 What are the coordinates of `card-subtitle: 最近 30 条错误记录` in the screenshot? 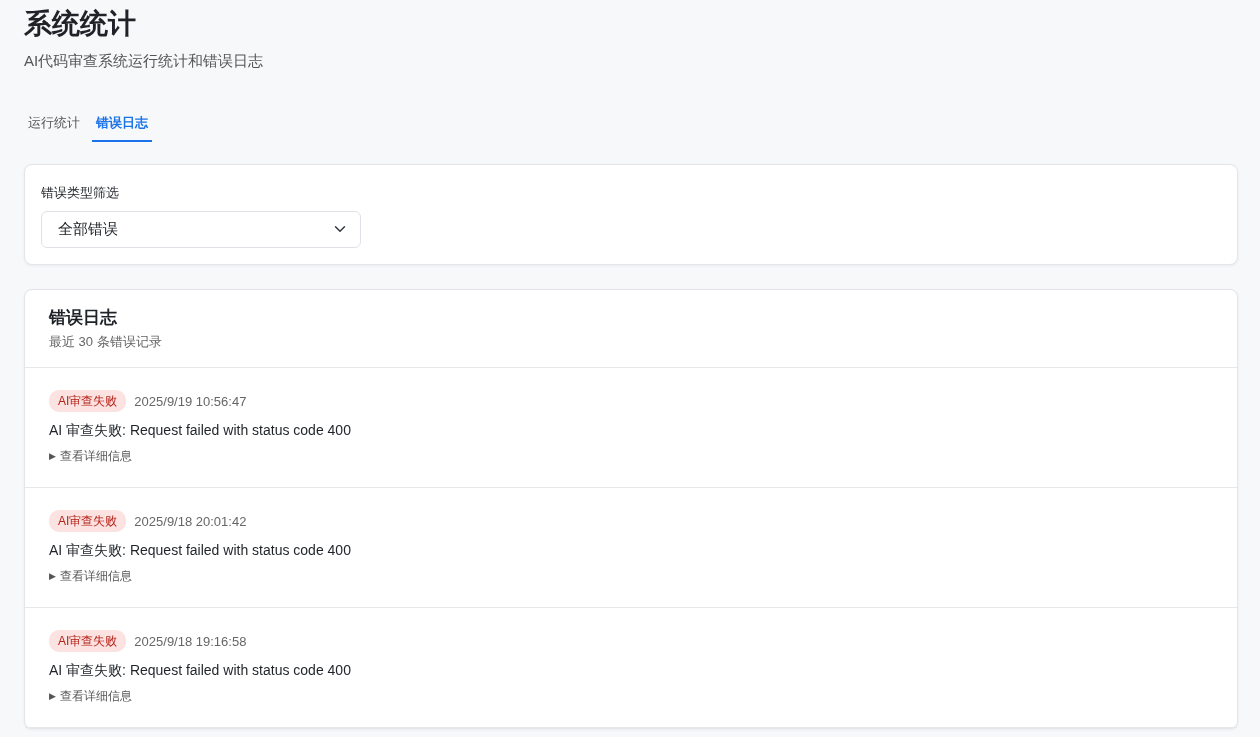 It's located at (106, 341).